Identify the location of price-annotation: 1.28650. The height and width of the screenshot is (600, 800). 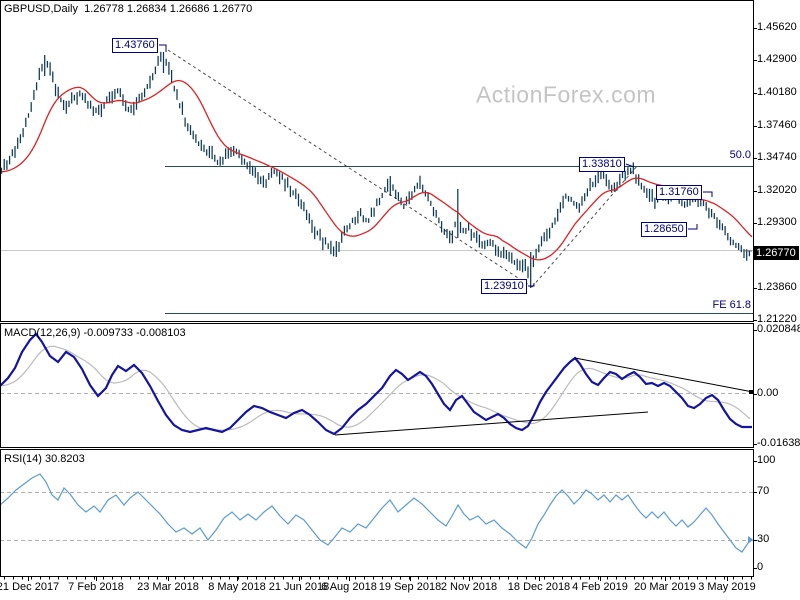
(664, 229).